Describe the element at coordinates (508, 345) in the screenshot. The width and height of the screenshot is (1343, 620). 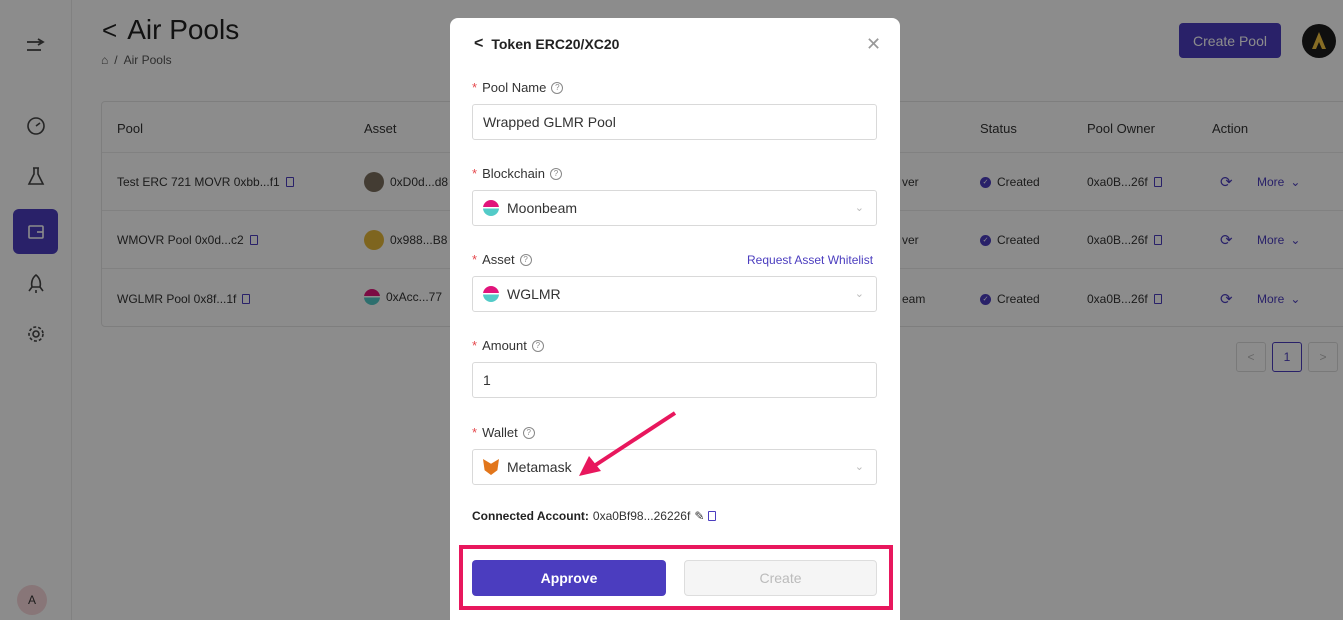
I see `amount-label: * Amount?` at that location.